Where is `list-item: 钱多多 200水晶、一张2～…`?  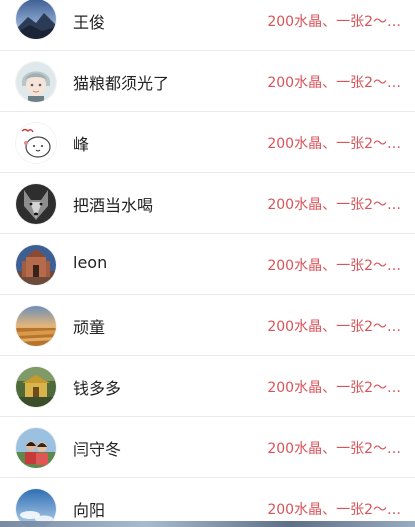 list-item: 钱多多 200水晶、一张2～… is located at coordinates (207, 386).